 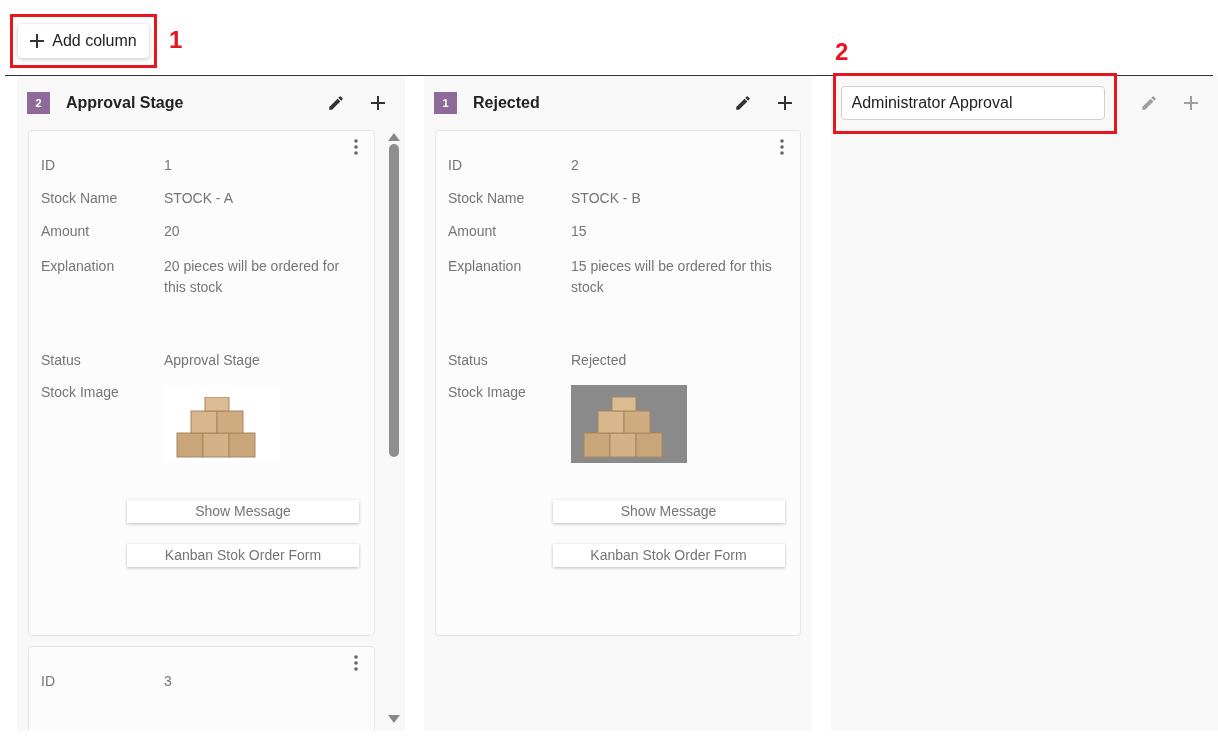 What do you see at coordinates (606, 198) in the screenshot?
I see `field-value: STOCK - B` at bounding box center [606, 198].